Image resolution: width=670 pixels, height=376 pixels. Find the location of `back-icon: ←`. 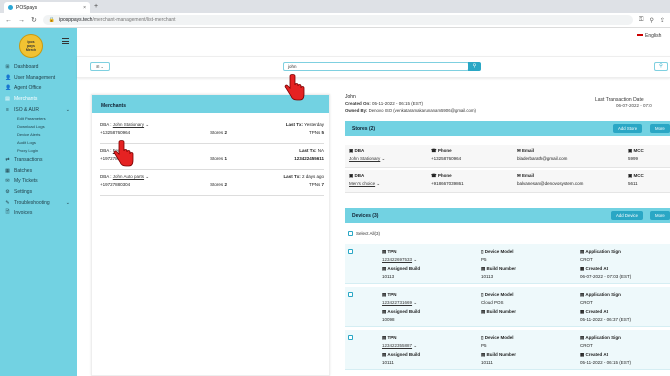

back-icon: ← is located at coordinates (8, 20).